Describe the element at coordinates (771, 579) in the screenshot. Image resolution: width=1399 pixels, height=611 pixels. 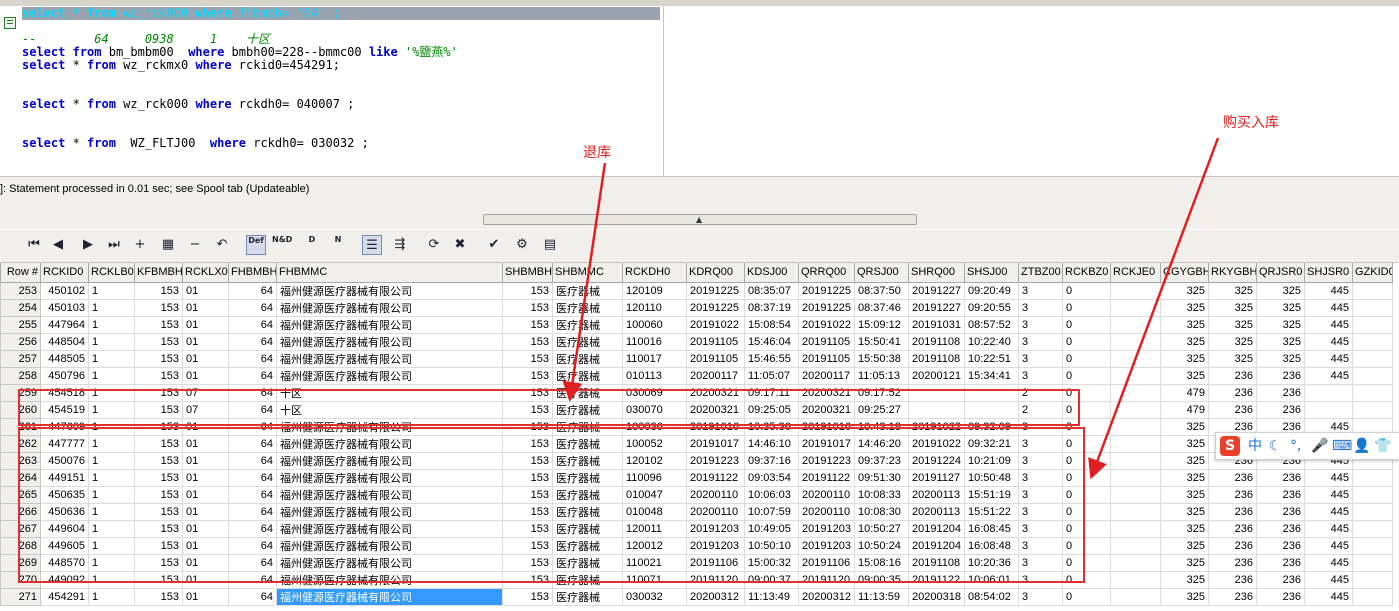
I see `table-cell: 09:00:37` at that location.